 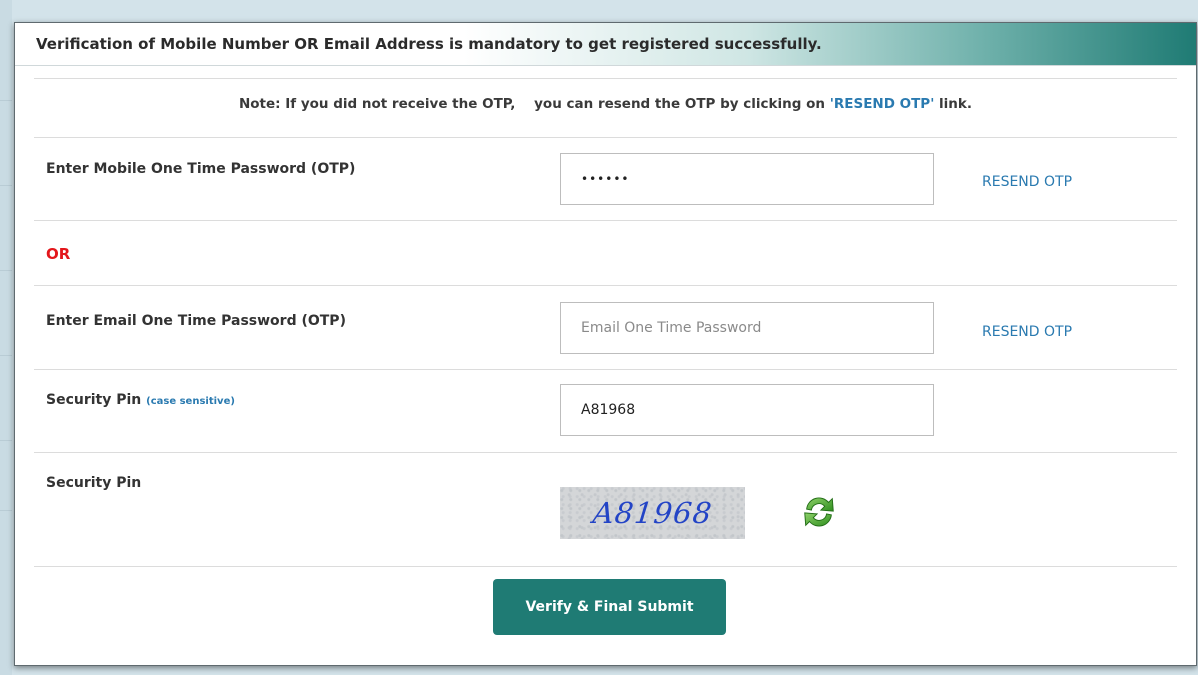 I want to click on note-resend-link: 'RESEND OTP', so click(x=882, y=104).